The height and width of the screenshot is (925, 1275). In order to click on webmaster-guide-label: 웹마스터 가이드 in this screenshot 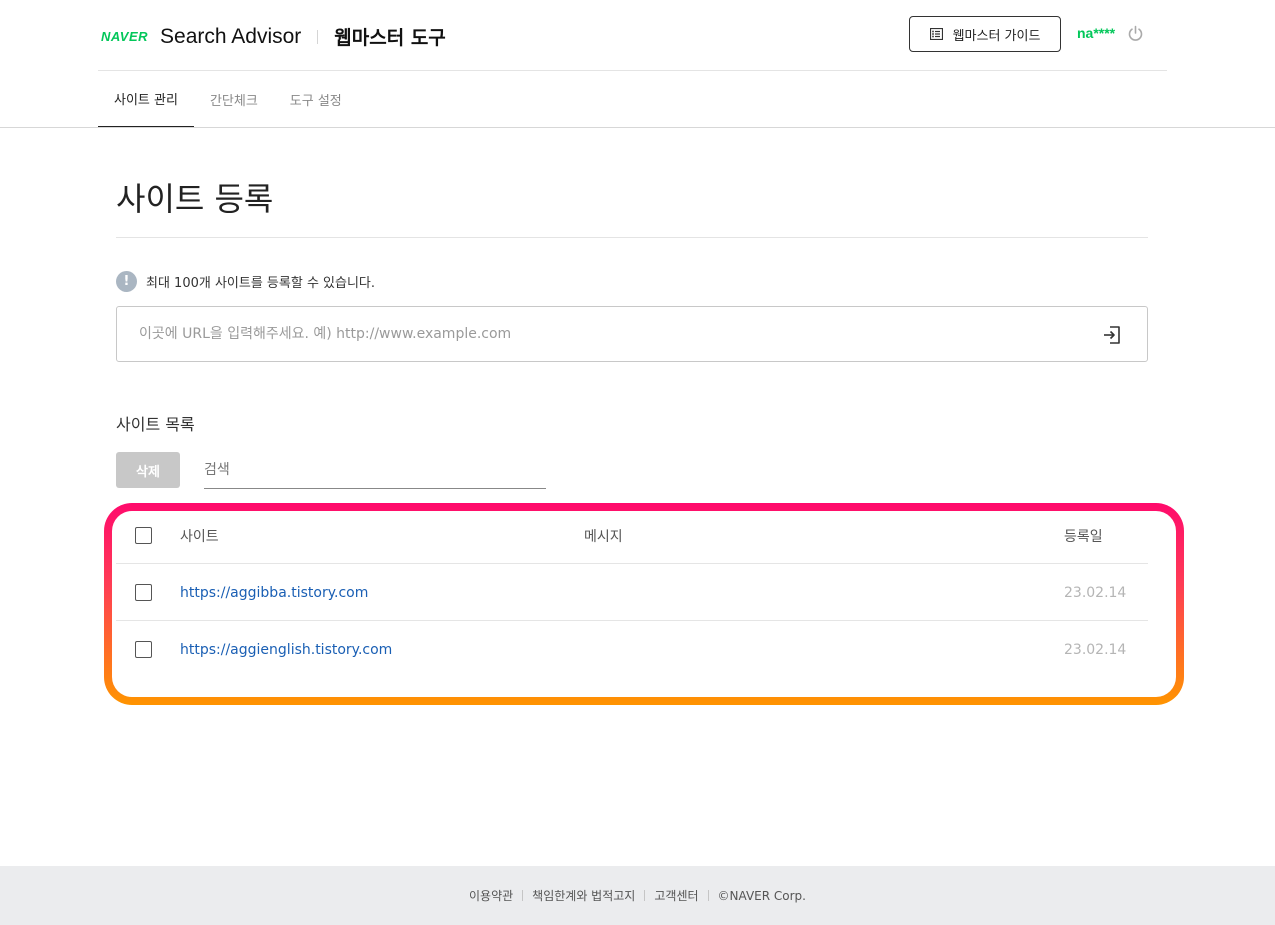, I will do `click(996, 36)`.